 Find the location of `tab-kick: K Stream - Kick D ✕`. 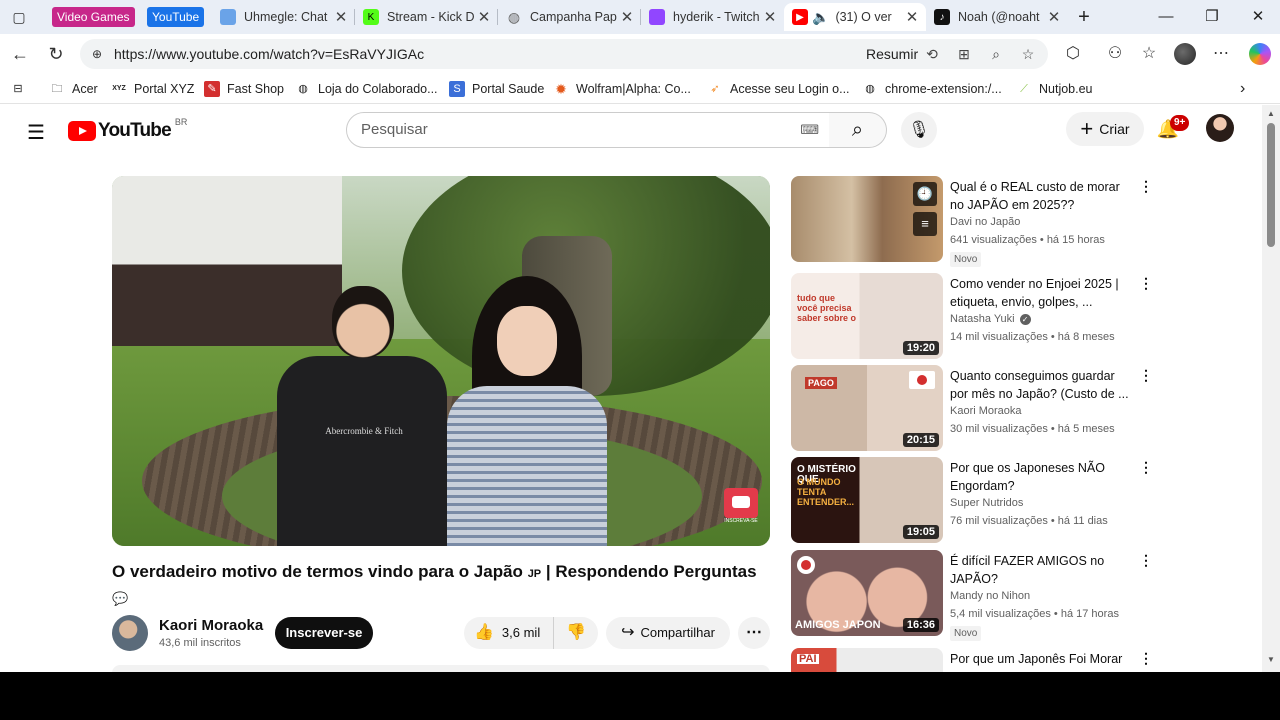

tab-kick: K Stream - Kick D ✕ is located at coordinates (426, 17).